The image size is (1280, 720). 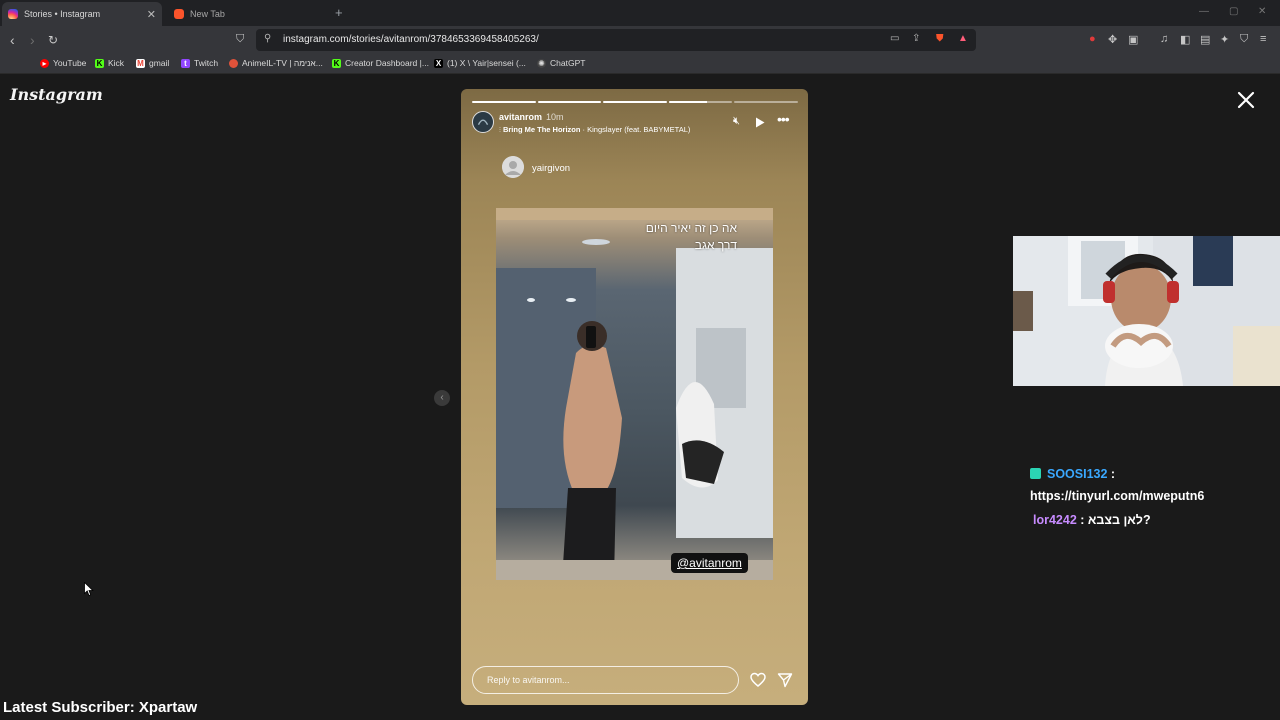 I want to click on sidebar-icon: ◧, so click(x=1185, y=39).